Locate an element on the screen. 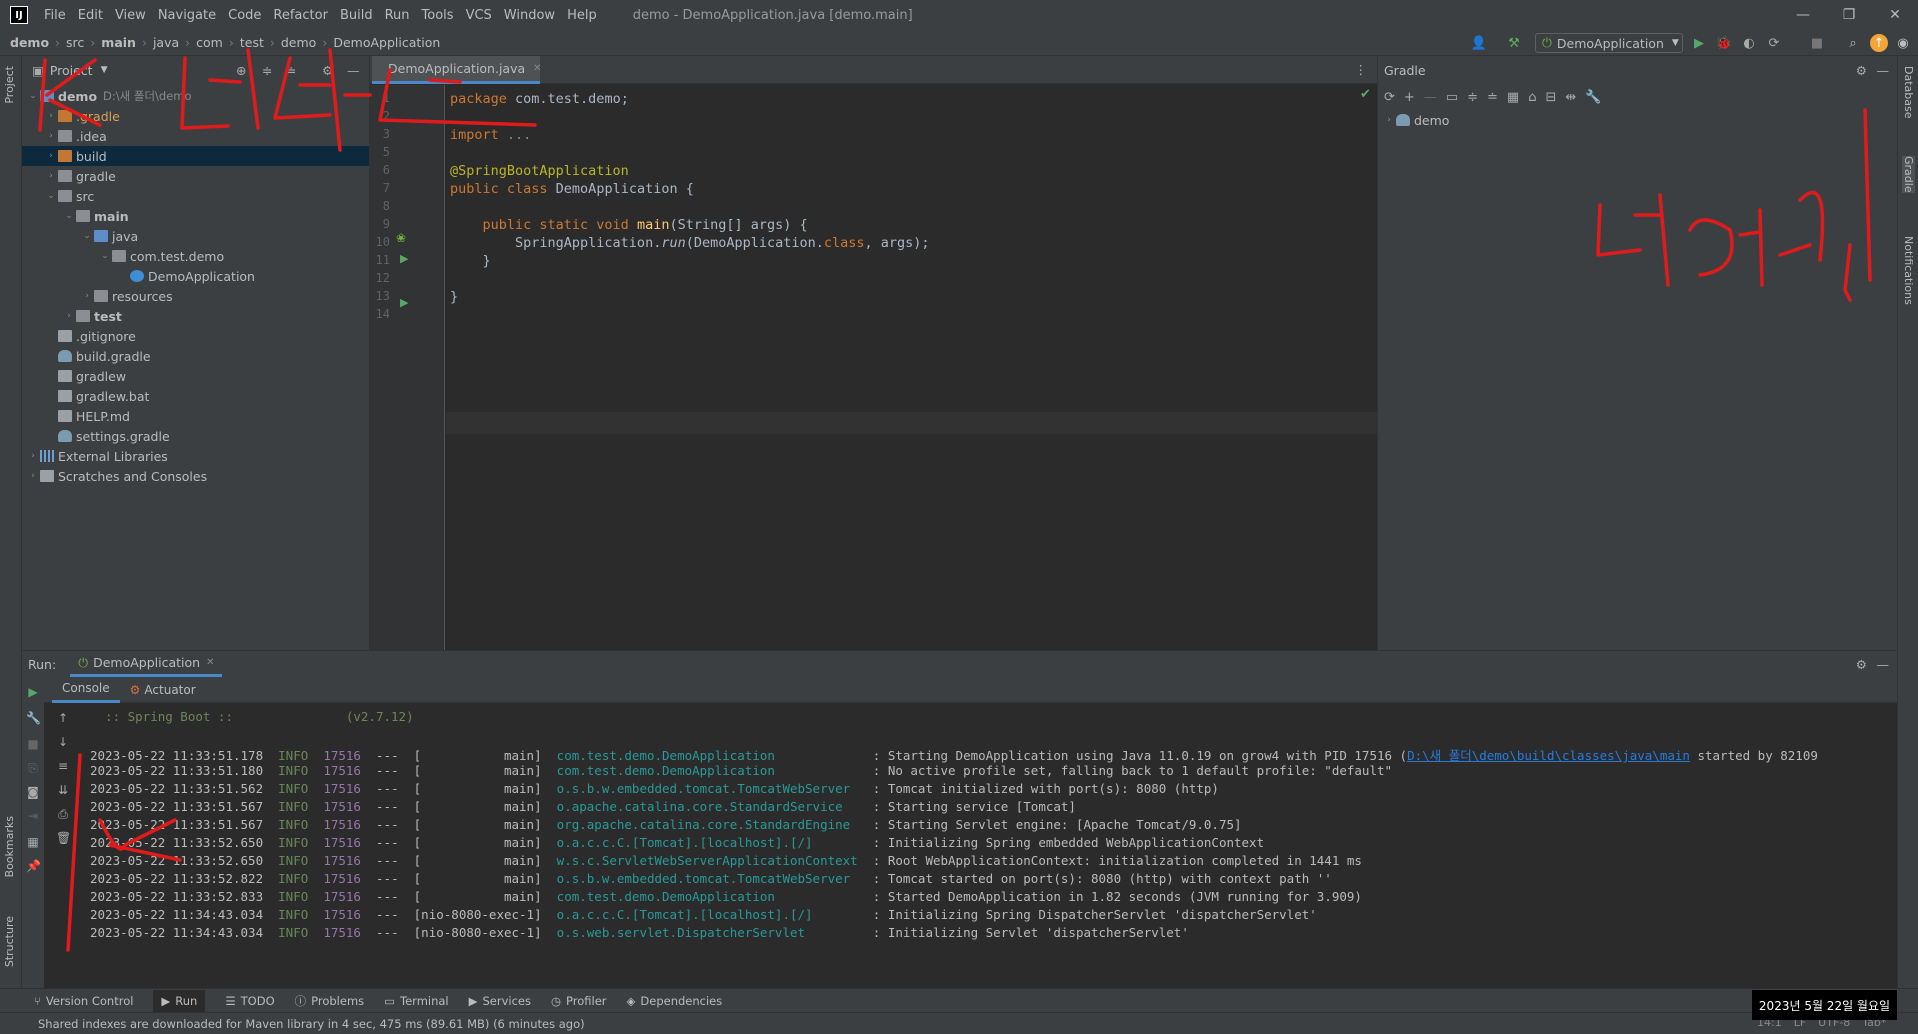 This screenshot has height=1034, width=1918. tab-demo-application: DemoApplication.java ✕ is located at coordinates (457, 70).